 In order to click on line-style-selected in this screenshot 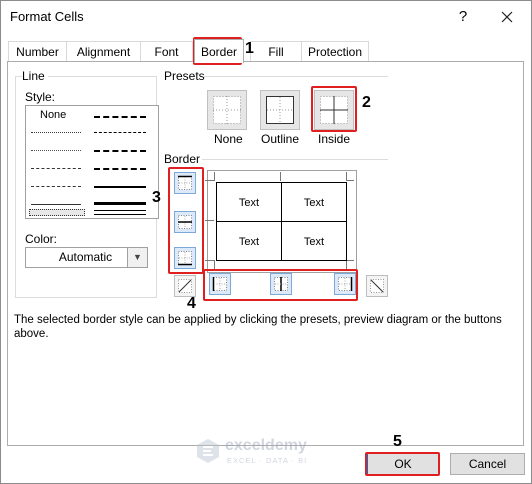, I will do `click(57, 212)`.